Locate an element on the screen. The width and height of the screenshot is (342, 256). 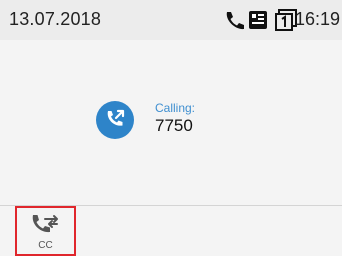
softkey-cc-label: CC is located at coordinates (45, 245).